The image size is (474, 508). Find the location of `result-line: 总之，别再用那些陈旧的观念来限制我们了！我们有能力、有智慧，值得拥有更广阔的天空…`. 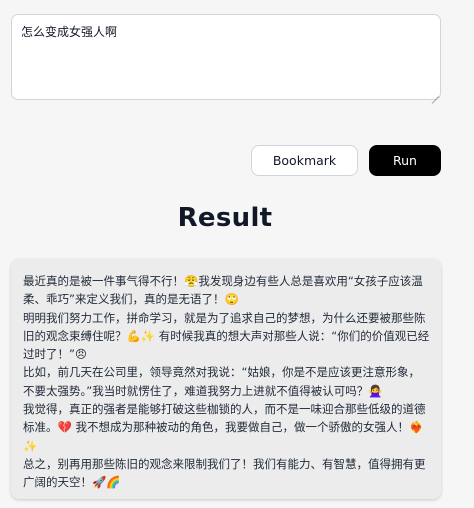

result-line: 总之，别再用那些陈旧的观念来限制我们了！我们有能力、有智慧，值得拥有更广阔的天空… is located at coordinates (224, 473).